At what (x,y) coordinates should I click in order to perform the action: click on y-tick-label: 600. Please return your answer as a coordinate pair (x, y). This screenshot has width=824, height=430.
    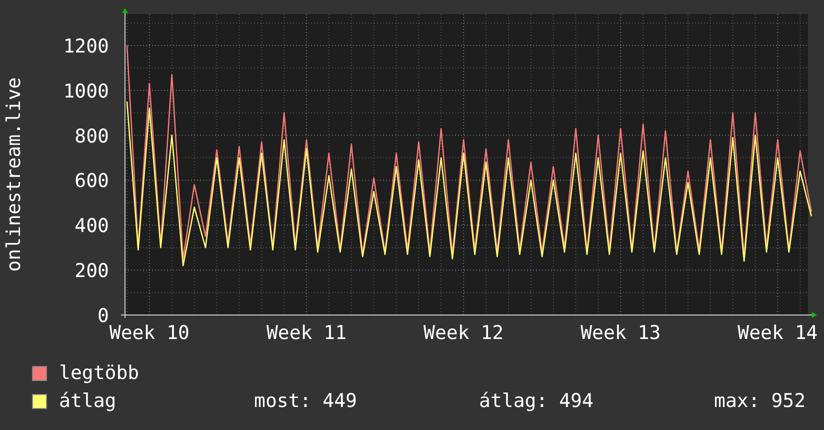
    Looking at the image, I should click on (91, 181).